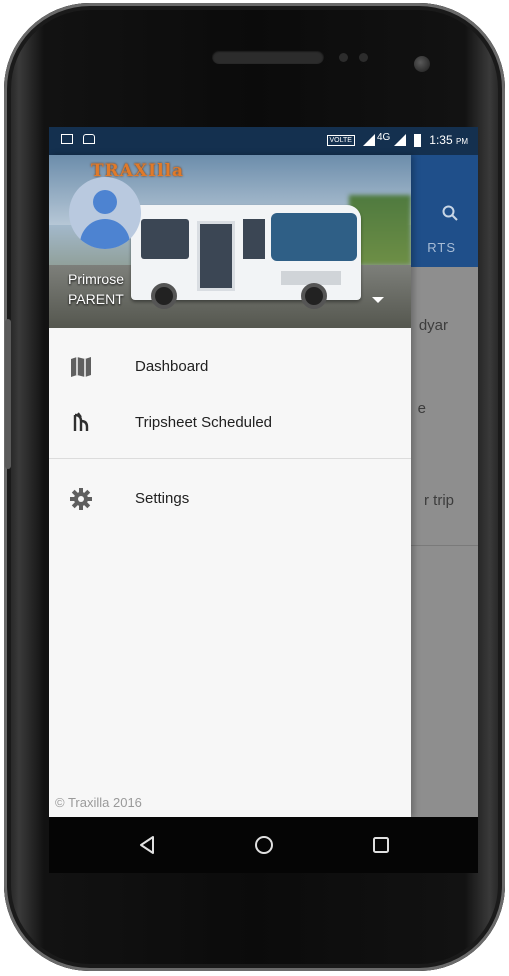  What do you see at coordinates (98, 802) in the screenshot?
I see `copyright-footer: © Traxilla 2016` at bounding box center [98, 802].